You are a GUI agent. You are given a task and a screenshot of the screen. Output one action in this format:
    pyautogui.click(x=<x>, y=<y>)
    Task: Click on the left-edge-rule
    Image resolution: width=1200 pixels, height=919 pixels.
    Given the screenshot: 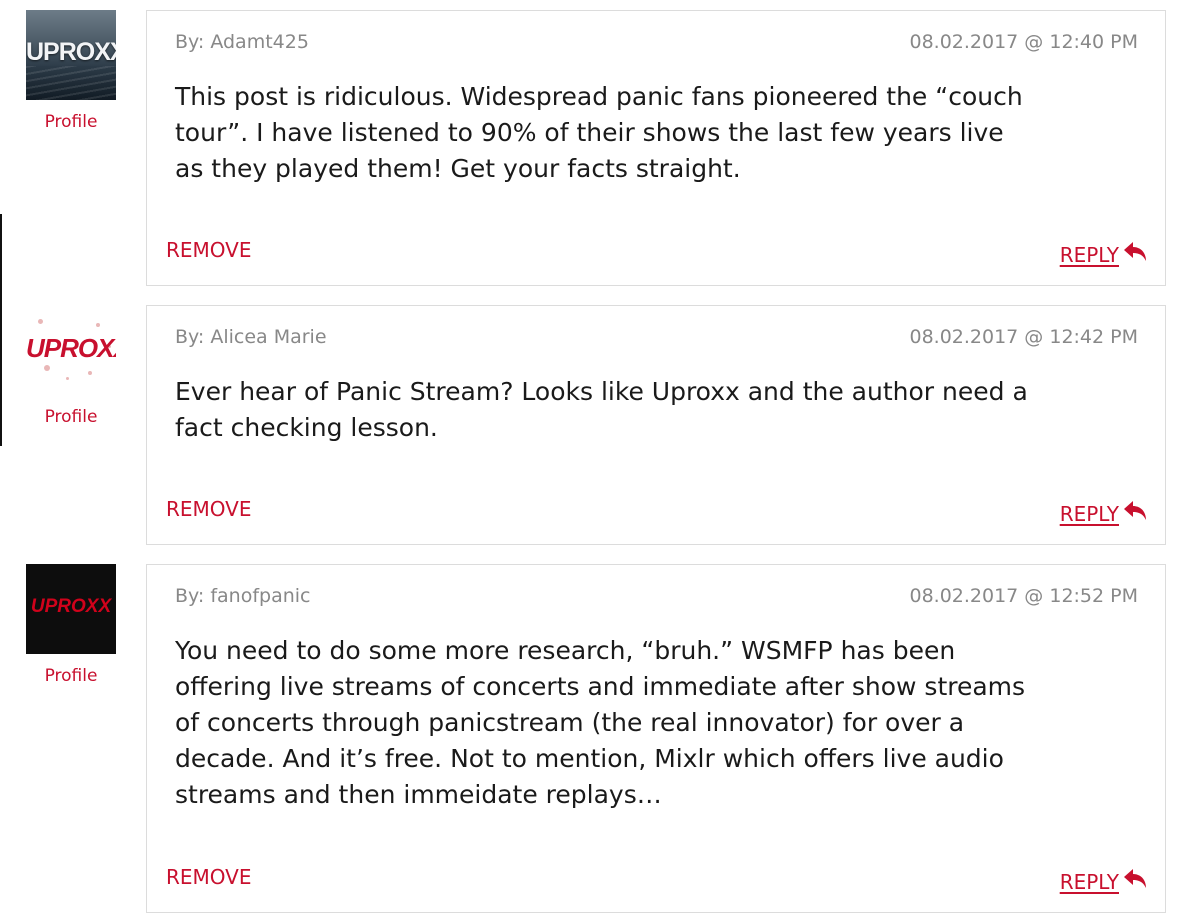 What is the action you would take?
    pyautogui.click(x=1, y=330)
    